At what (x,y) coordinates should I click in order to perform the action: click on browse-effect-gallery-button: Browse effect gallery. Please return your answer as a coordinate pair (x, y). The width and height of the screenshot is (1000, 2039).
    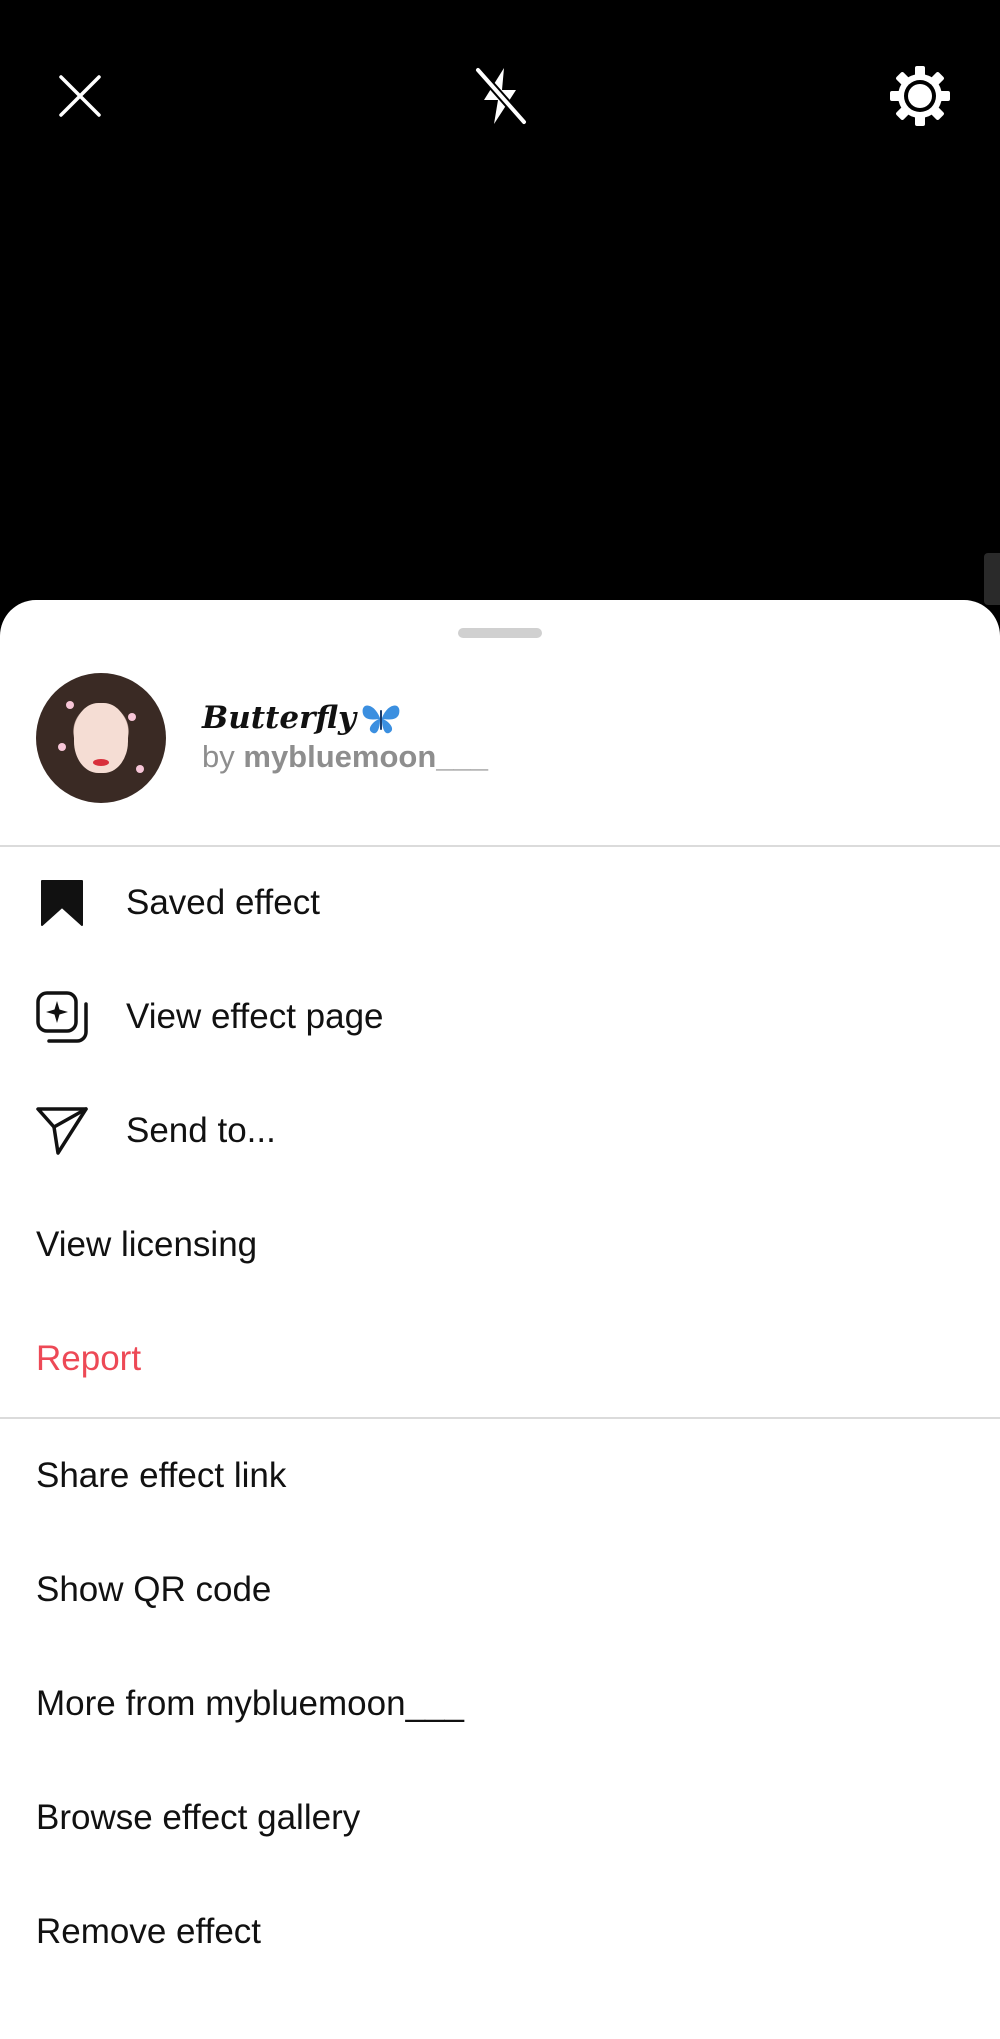
    Looking at the image, I should click on (500, 1818).